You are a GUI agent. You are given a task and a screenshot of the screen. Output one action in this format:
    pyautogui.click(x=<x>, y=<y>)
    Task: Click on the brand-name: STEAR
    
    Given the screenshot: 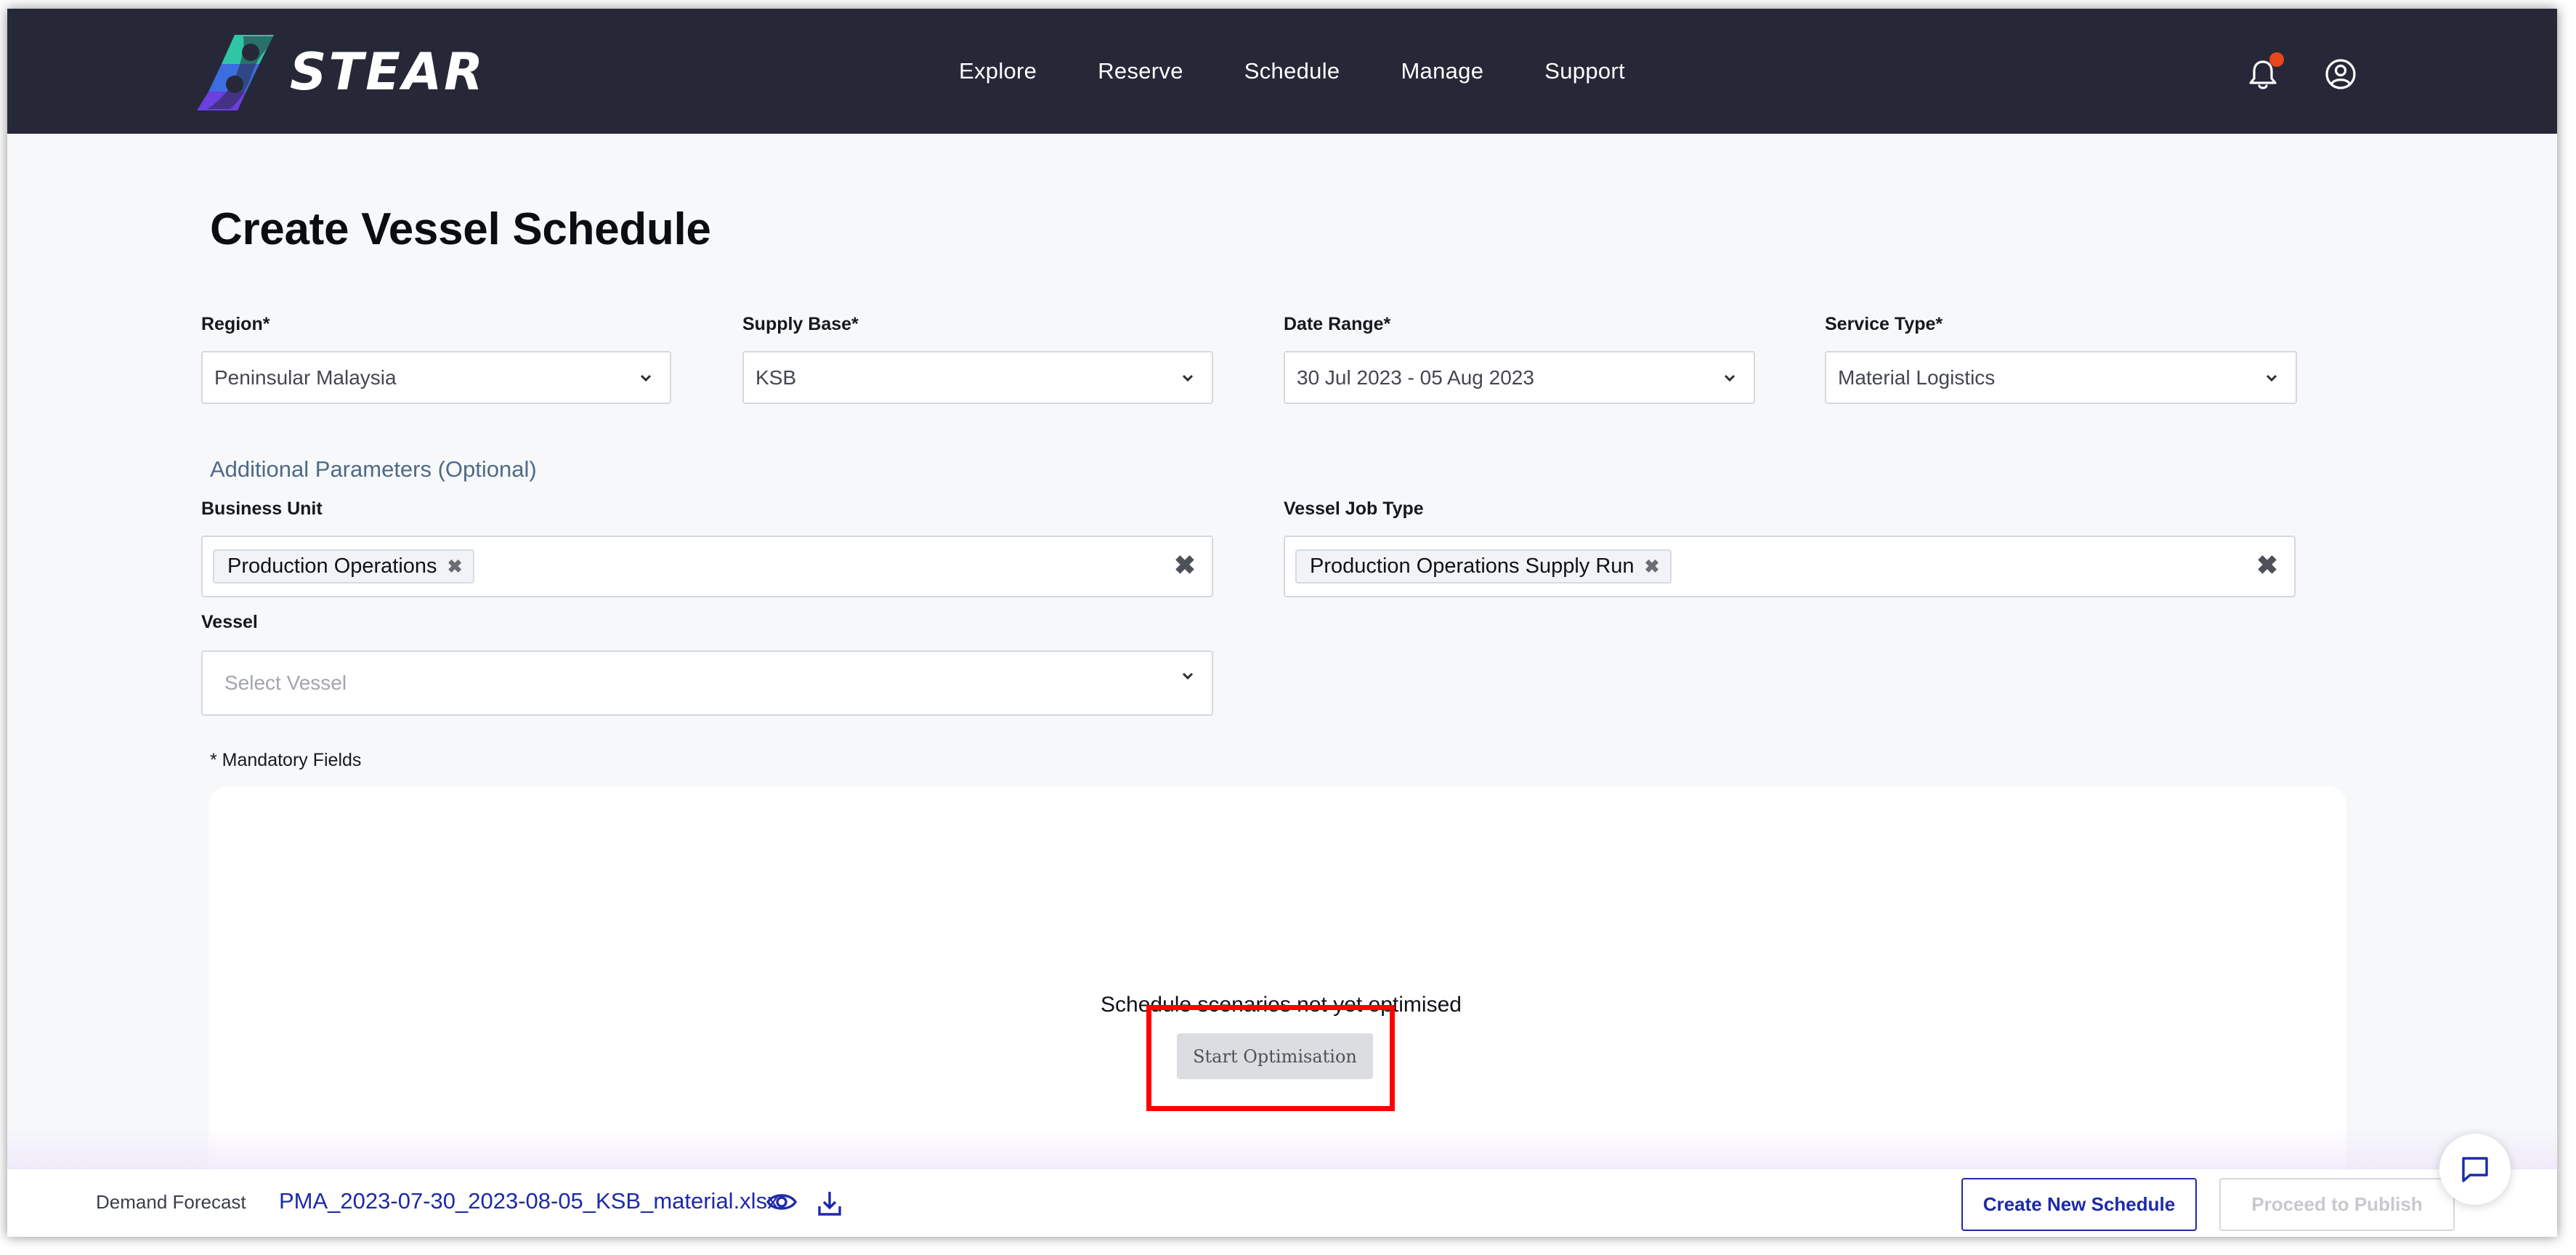 What is the action you would take?
    pyautogui.click(x=388, y=72)
    